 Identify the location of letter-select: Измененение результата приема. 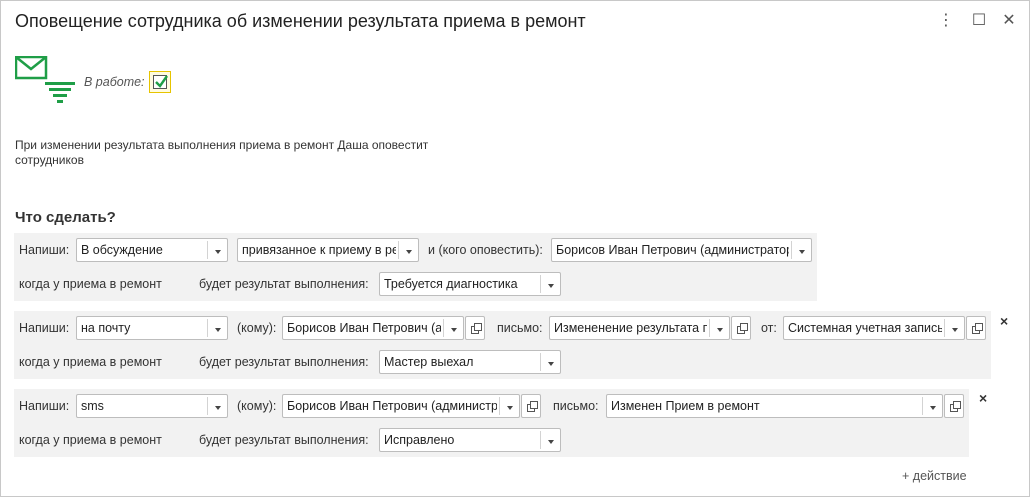
(639, 328).